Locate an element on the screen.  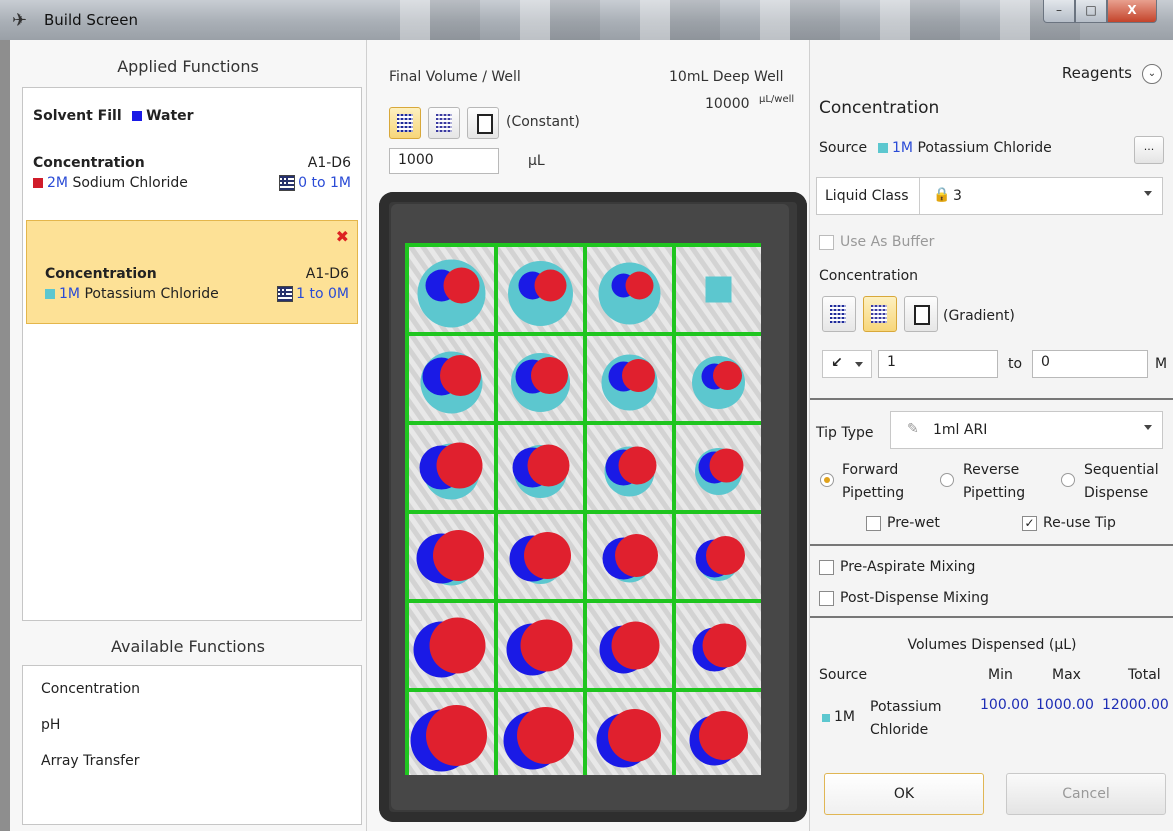
solvent-fill-label: Solvent Fill is located at coordinates (77, 116).